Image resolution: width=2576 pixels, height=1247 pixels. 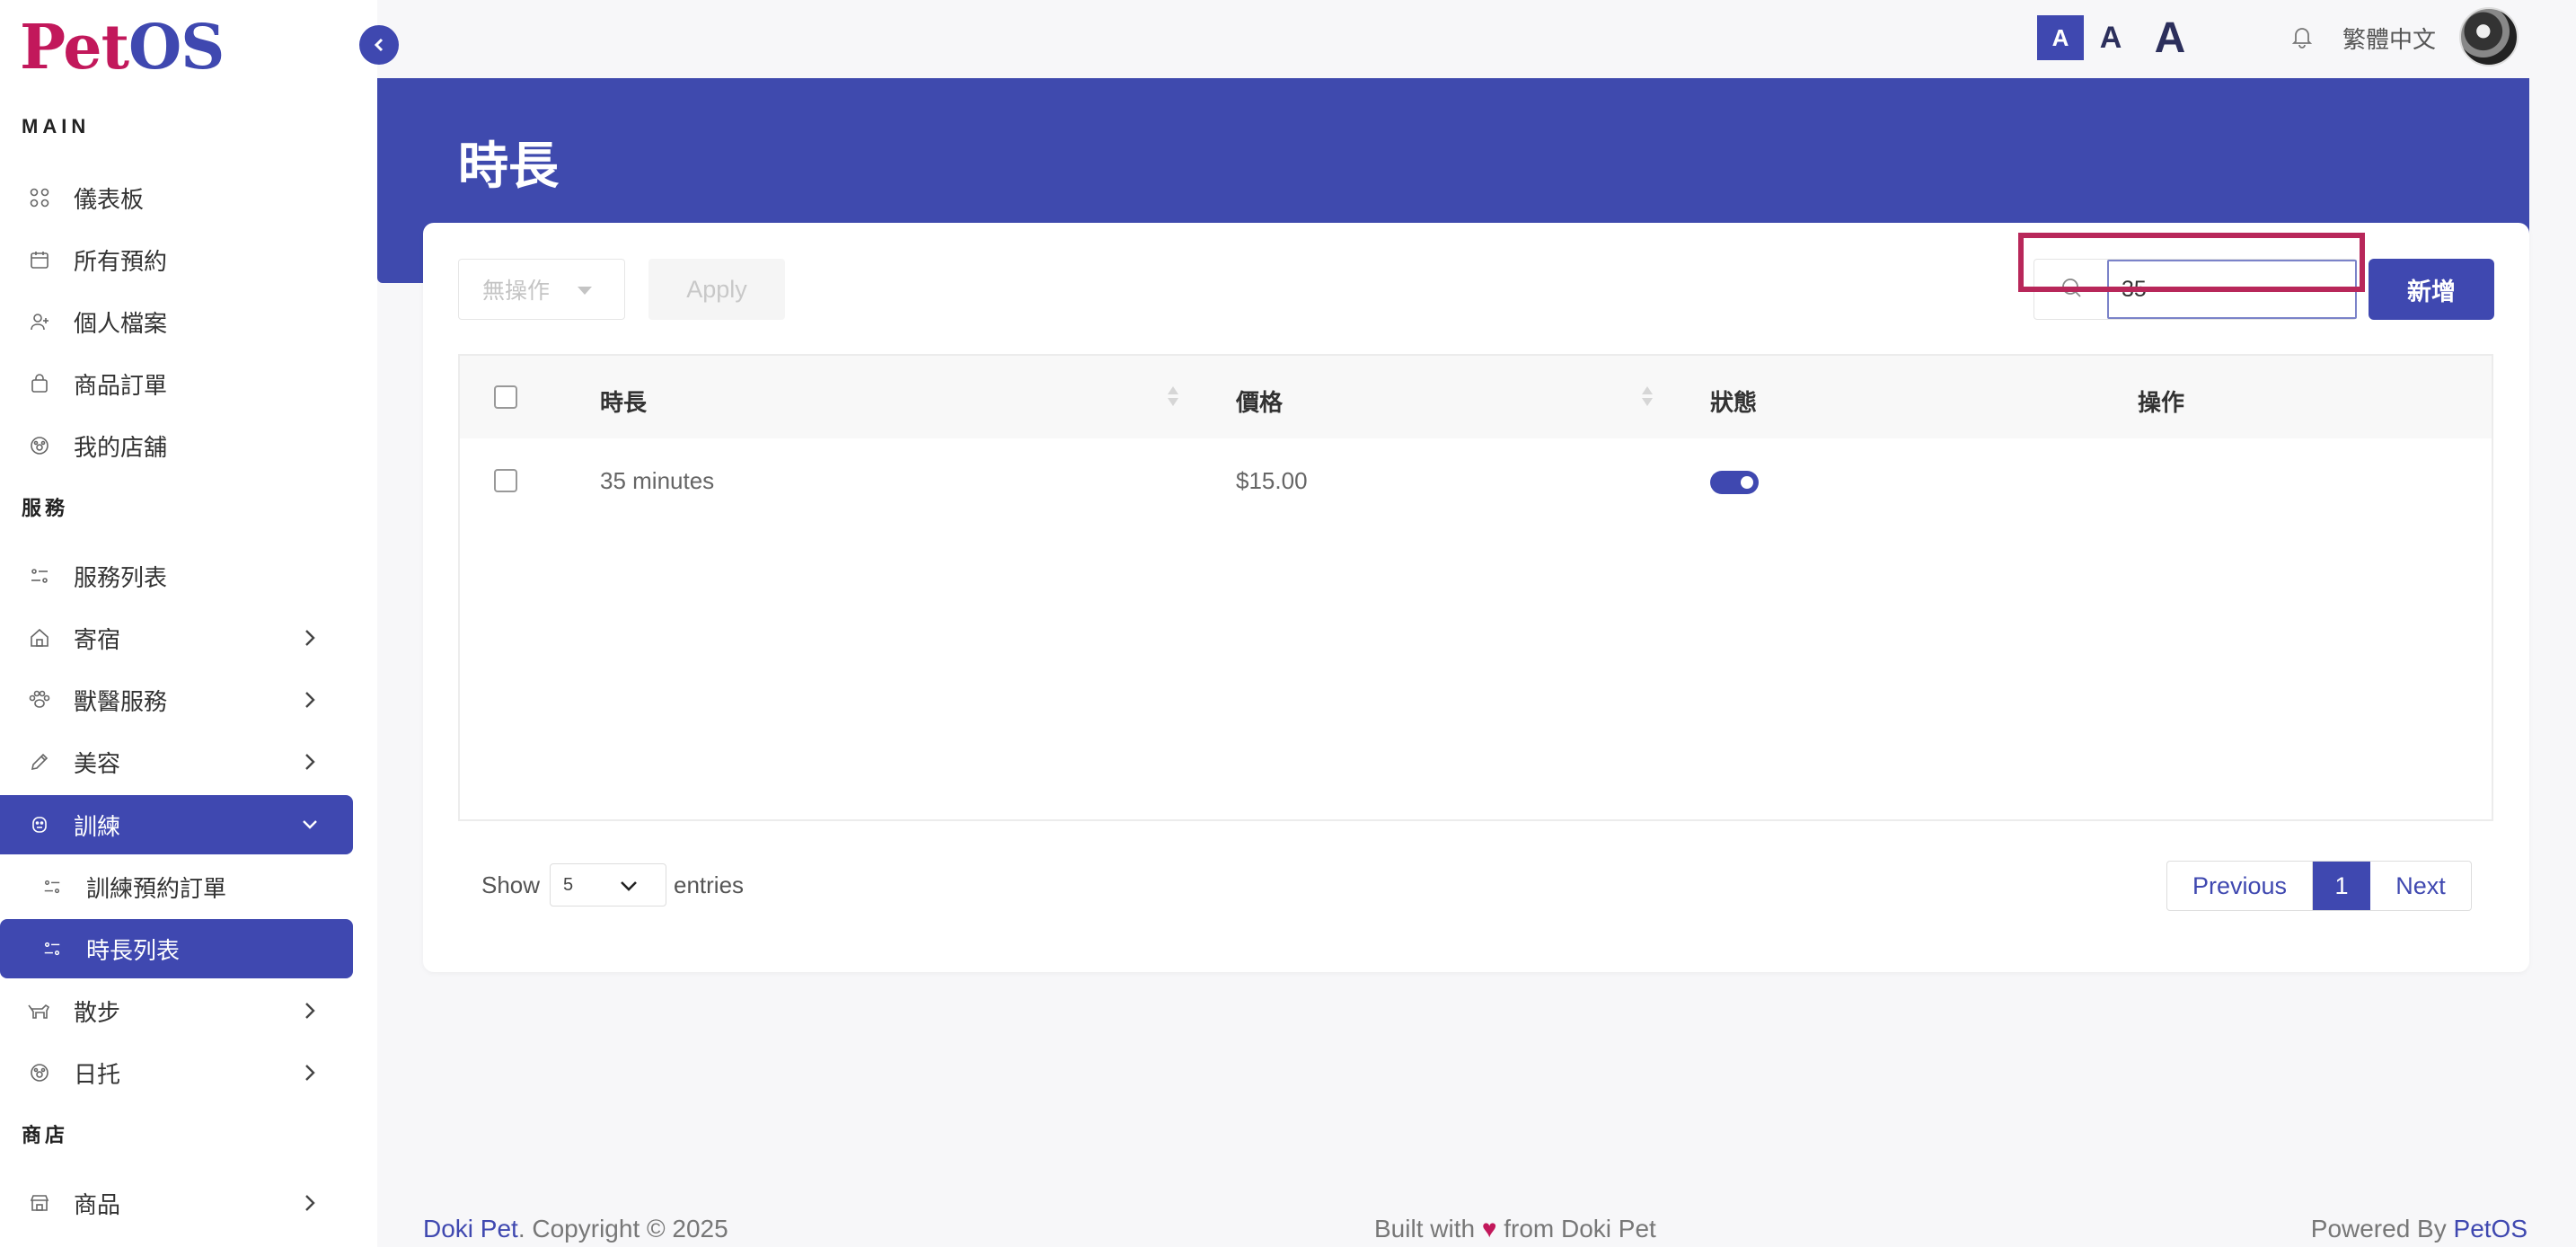 I want to click on footer-petos-link: PetOS, so click(x=2490, y=1229).